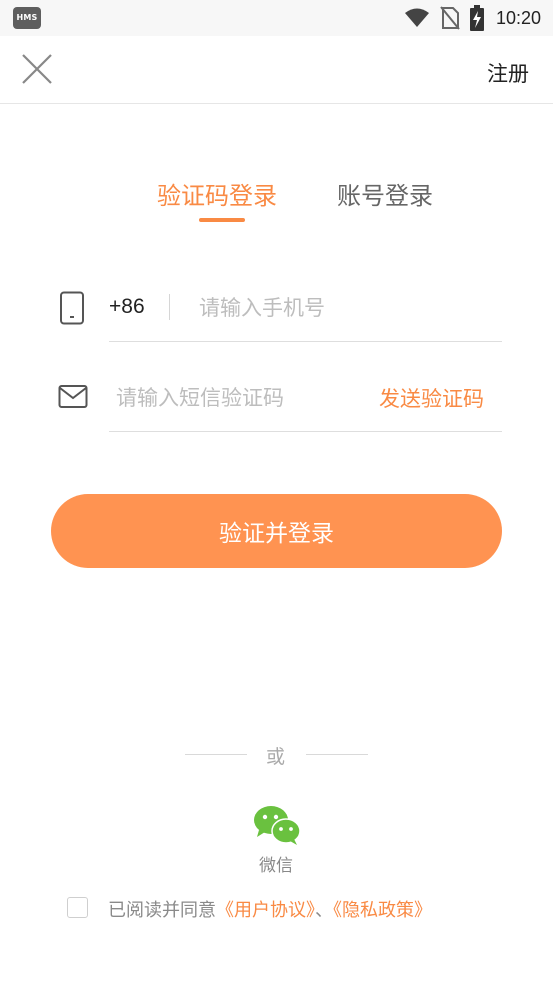 The height and width of the screenshot is (983, 553). What do you see at coordinates (342, 308) in the screenshot?
I see `phone-number-input` at bounding box center [342, 308].